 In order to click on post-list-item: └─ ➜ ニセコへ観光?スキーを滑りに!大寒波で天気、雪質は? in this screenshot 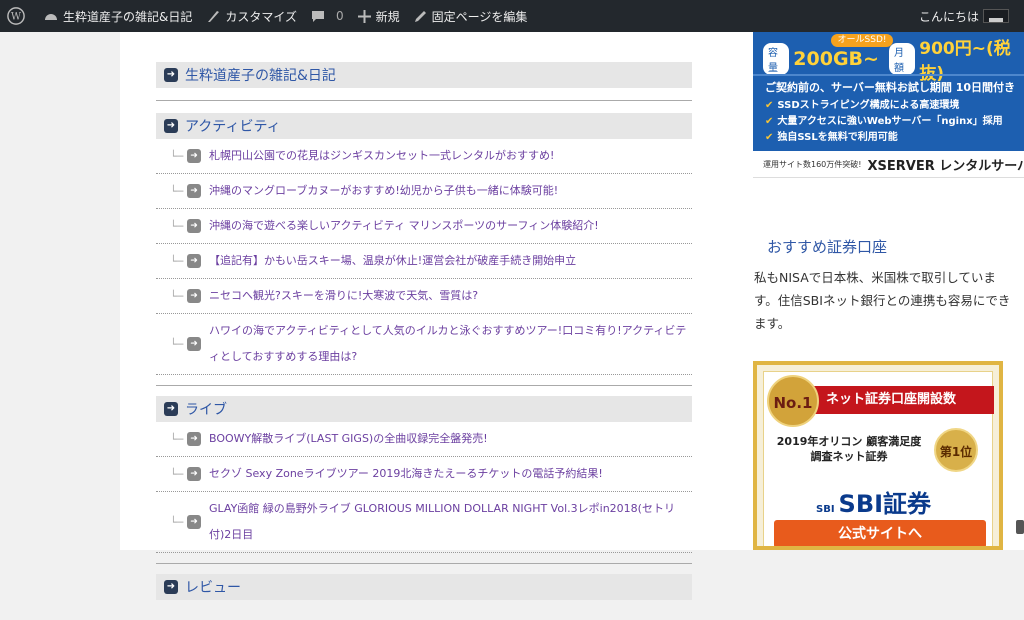, I will do `click(424, 296)`.